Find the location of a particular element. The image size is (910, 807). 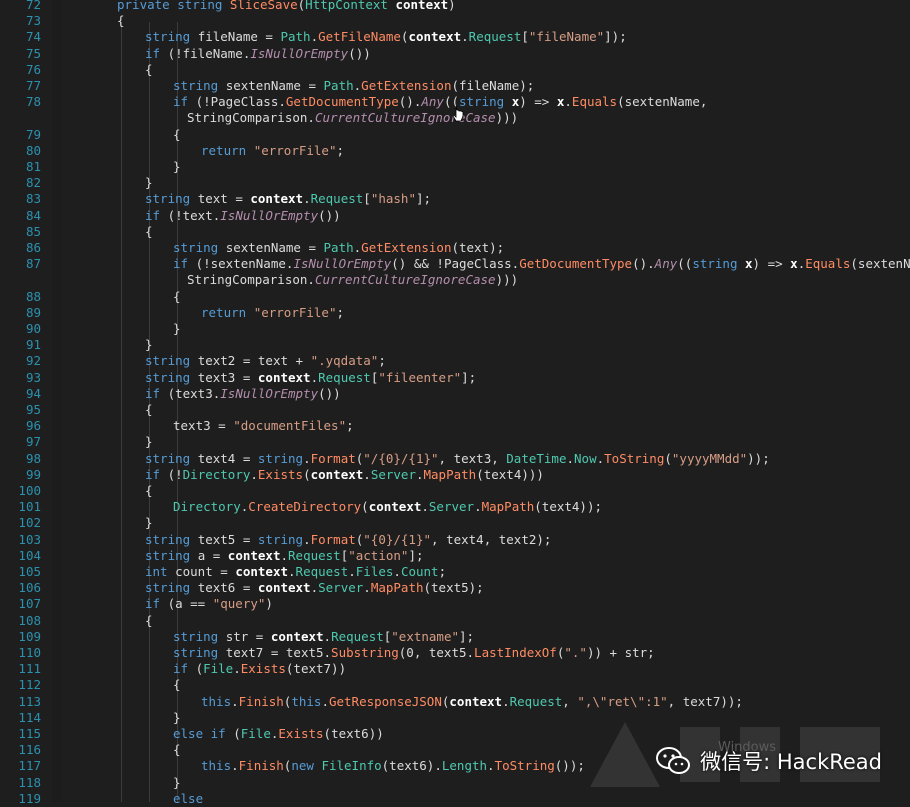

code-token: x is located at coordinates (794, 264).